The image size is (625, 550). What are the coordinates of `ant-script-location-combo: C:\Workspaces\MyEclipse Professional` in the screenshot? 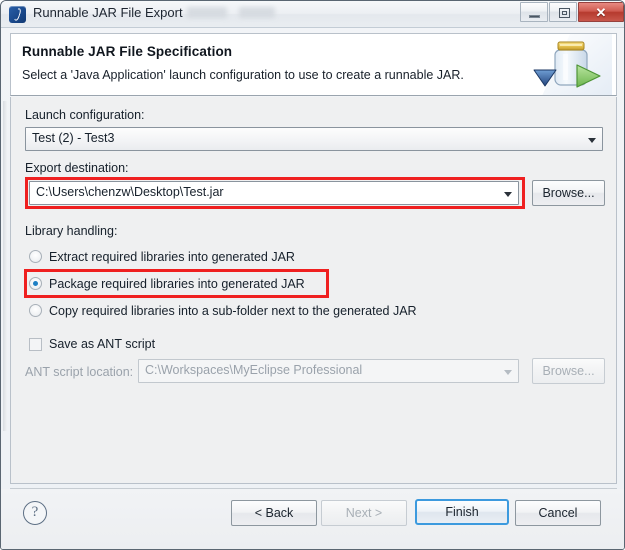 It's located at (328, 371).